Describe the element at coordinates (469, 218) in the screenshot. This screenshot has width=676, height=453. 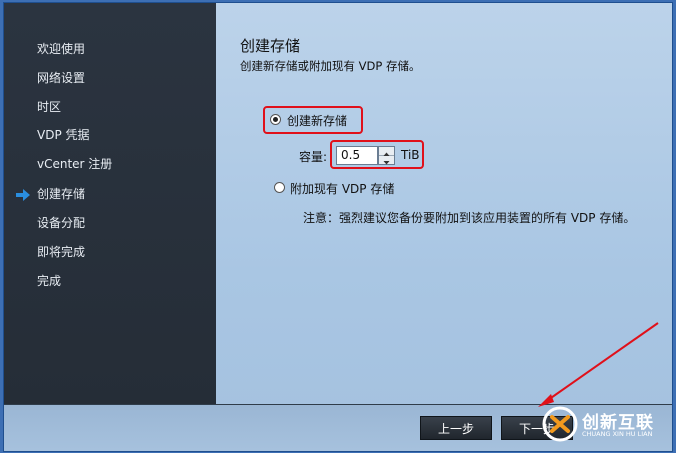
I see `attach-note: 注意：强烈建议您备份要附加到该应用装置的所有 VDP 存储。` at that location.